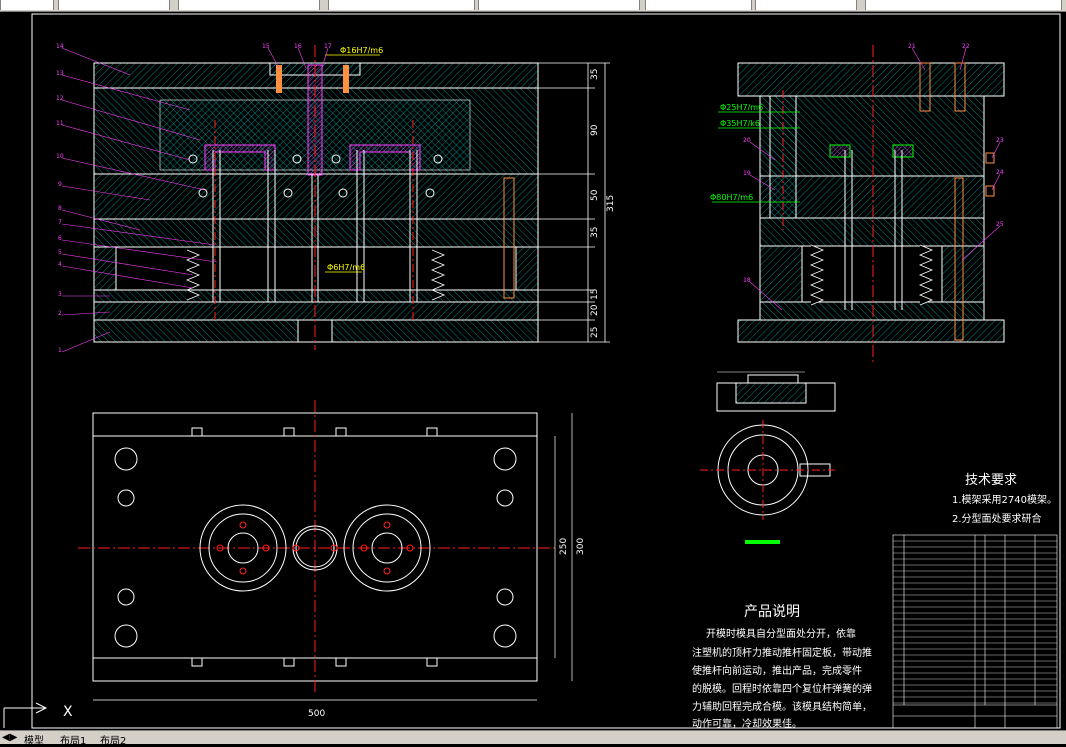 The width and height of the screenshot is (1066, 747). I want to click on part-balloon: 16, so click(298, 46).